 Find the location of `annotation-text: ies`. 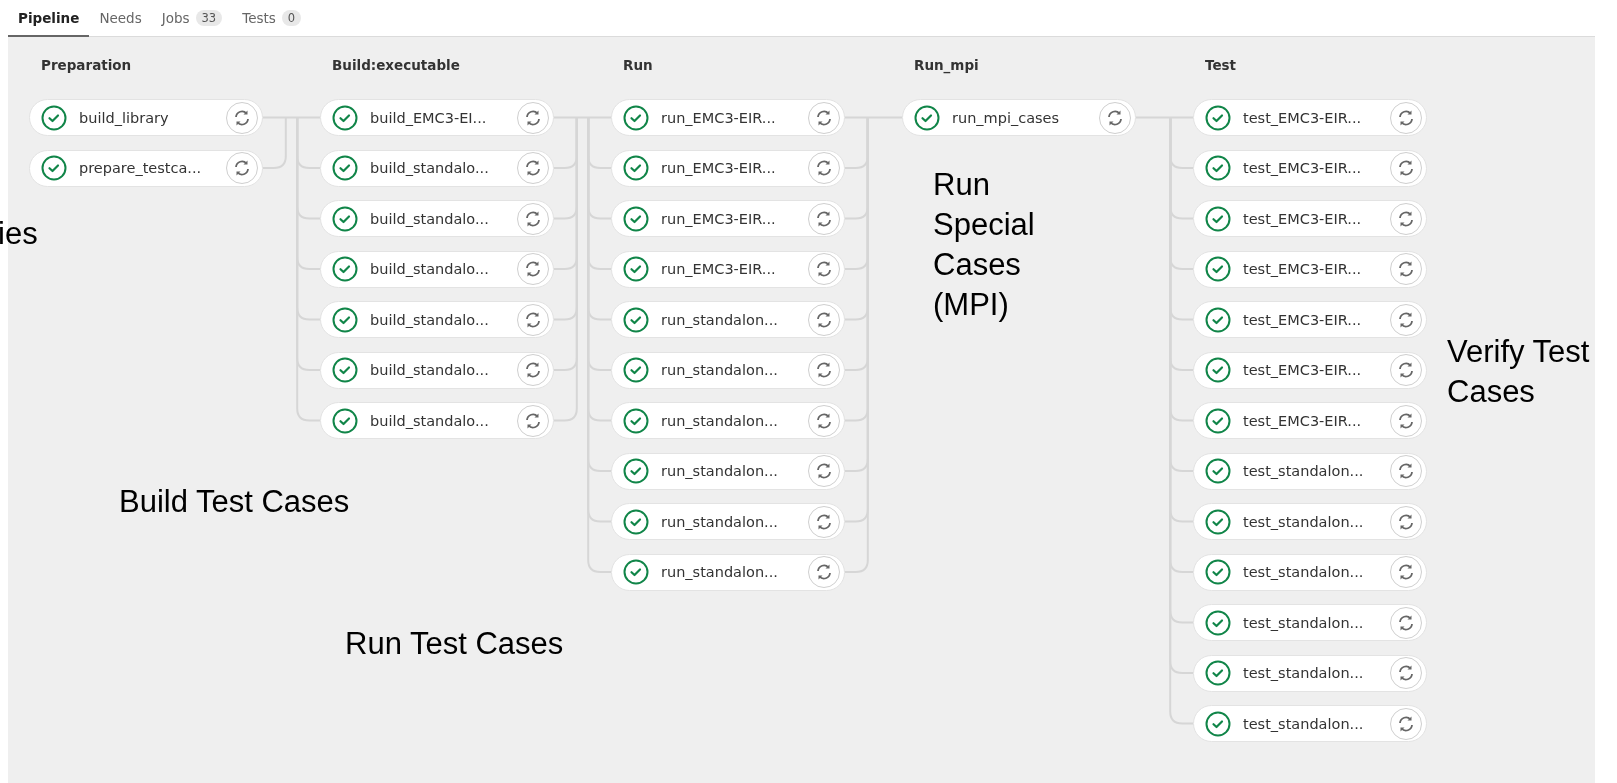

annotation-text: ies is located at coordinates (19, 234).